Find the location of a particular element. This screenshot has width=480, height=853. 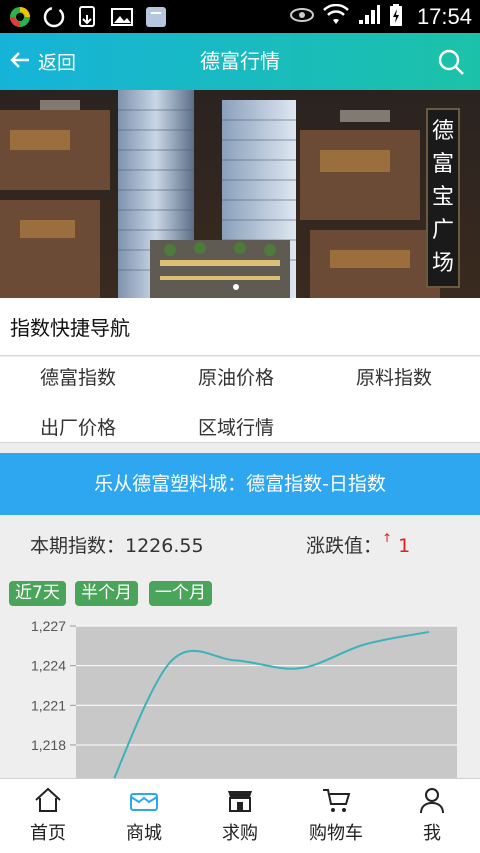

nav-label: 首页 is located at coordinates (48, 833).